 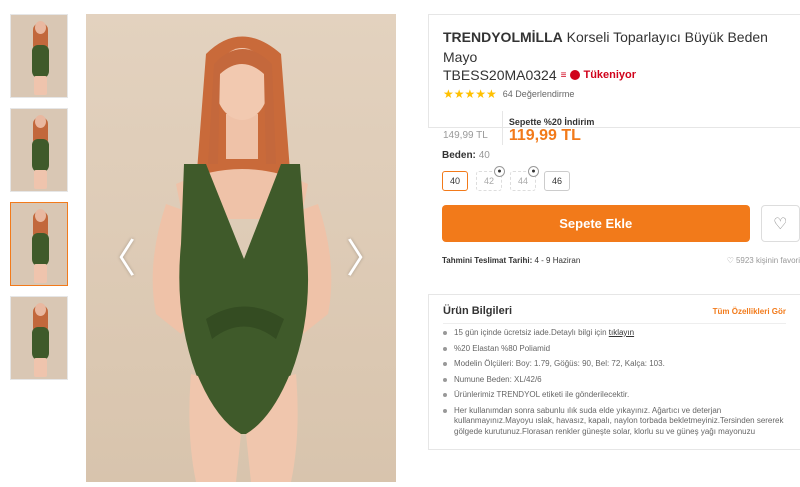 What do you see at coordinates (544, 135) in the screenshot?
I see `discounted-price: 119,99 TL` at bounding box center [544, 135].